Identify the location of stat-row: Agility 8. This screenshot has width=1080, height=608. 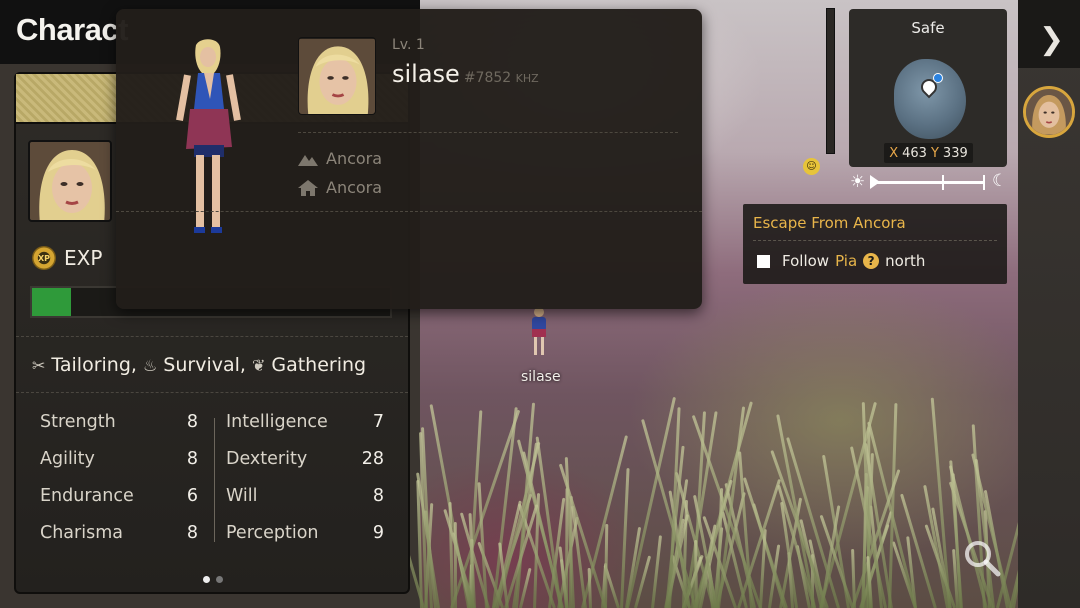
(119, 467).